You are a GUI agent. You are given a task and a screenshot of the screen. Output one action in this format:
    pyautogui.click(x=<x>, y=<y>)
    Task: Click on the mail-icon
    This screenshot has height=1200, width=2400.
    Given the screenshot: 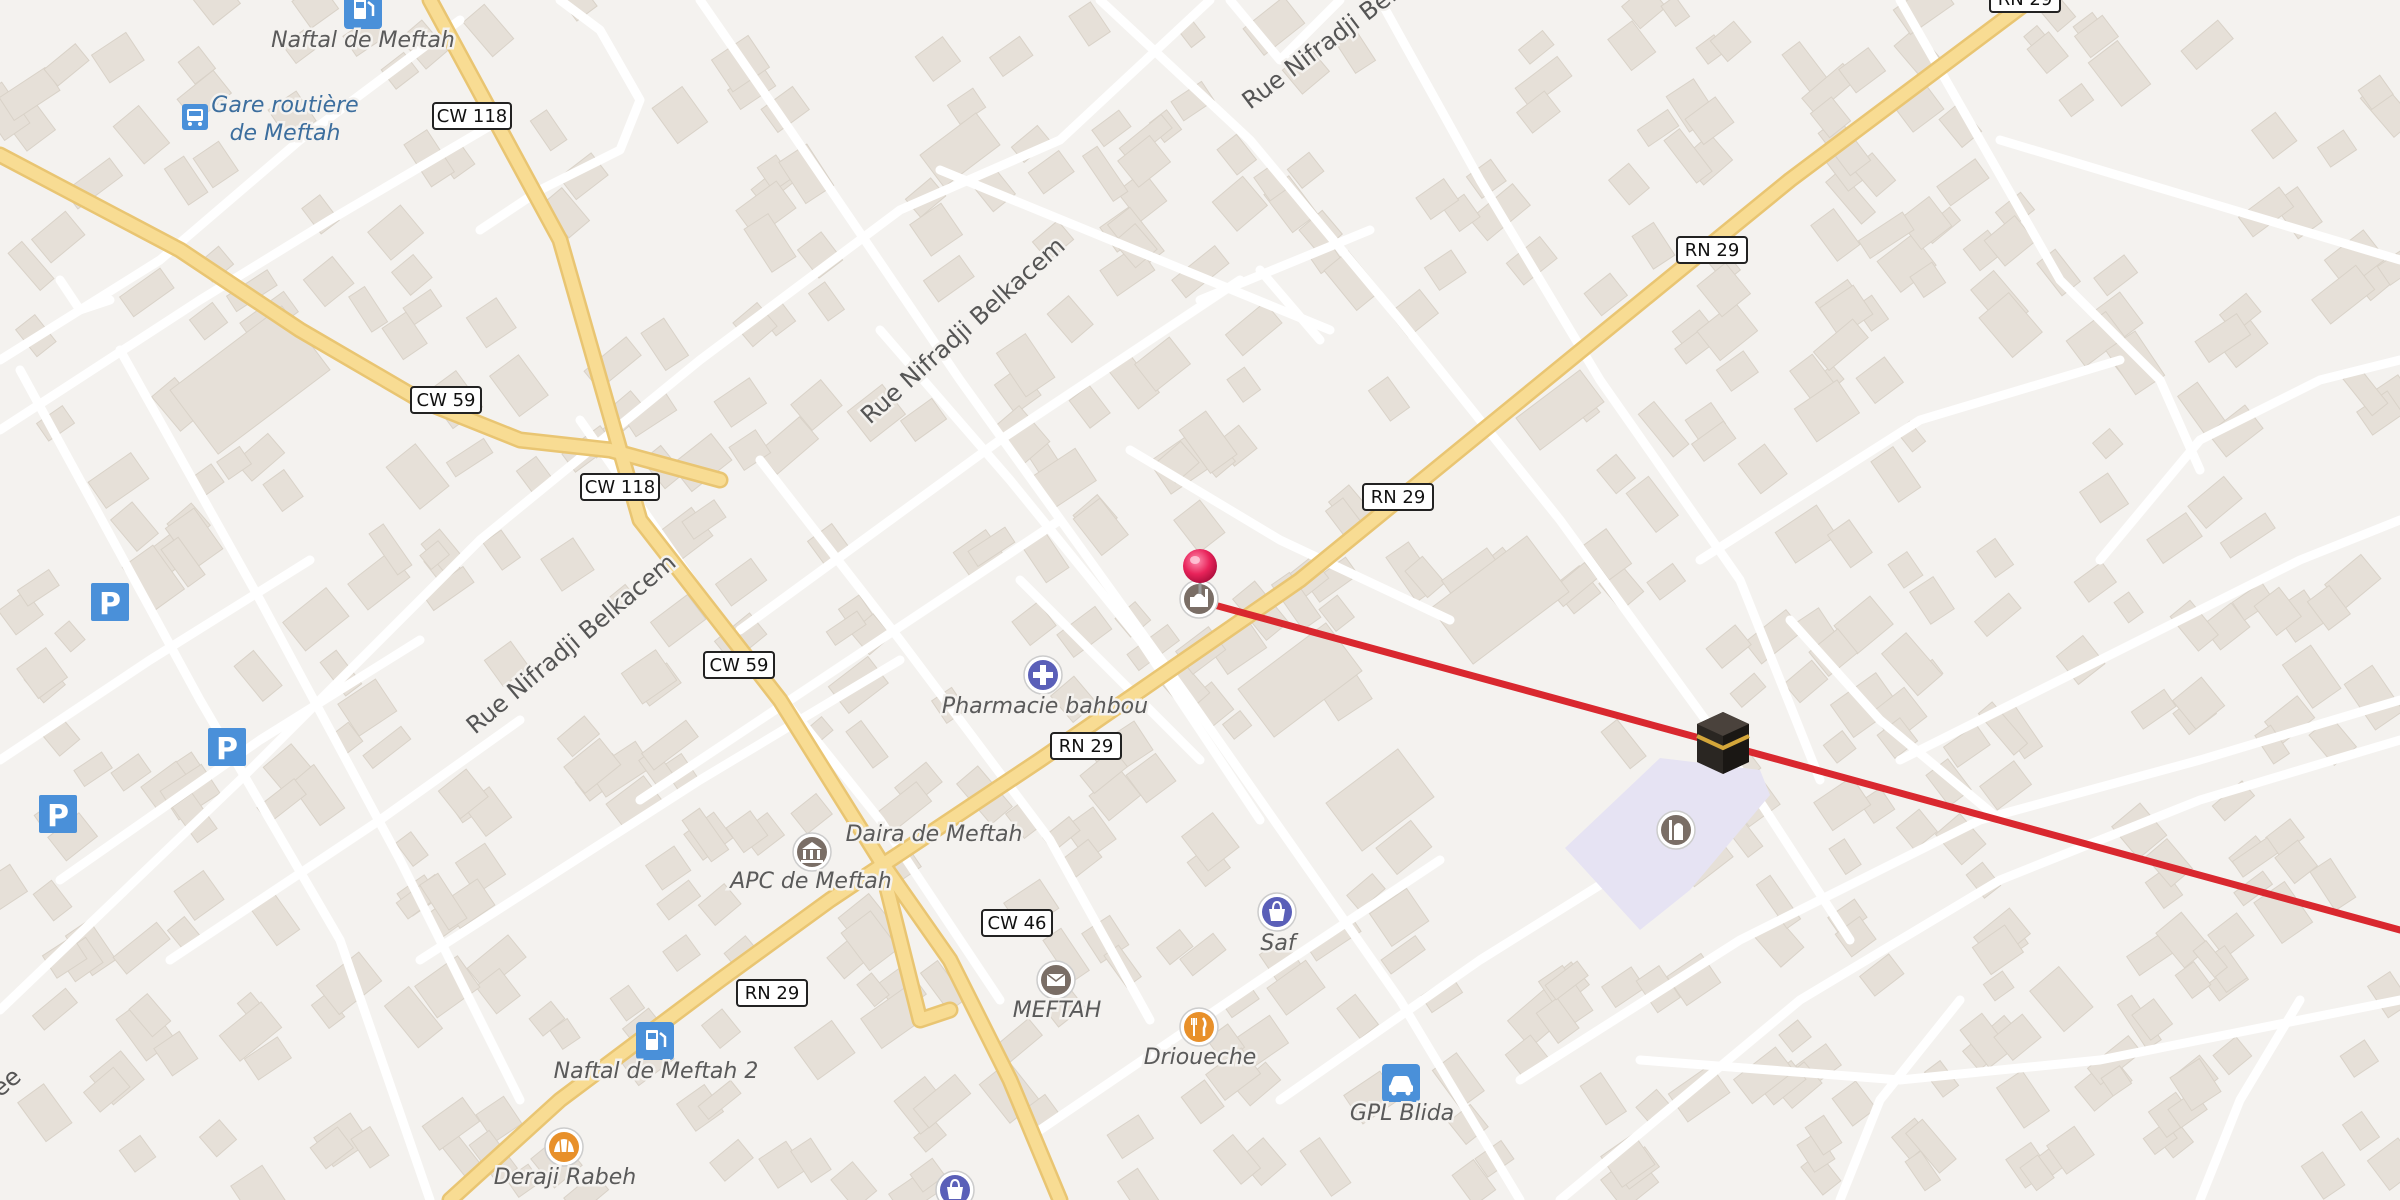 What is the action you would take?
    pyautogui.click(x=1056, y=980)
    